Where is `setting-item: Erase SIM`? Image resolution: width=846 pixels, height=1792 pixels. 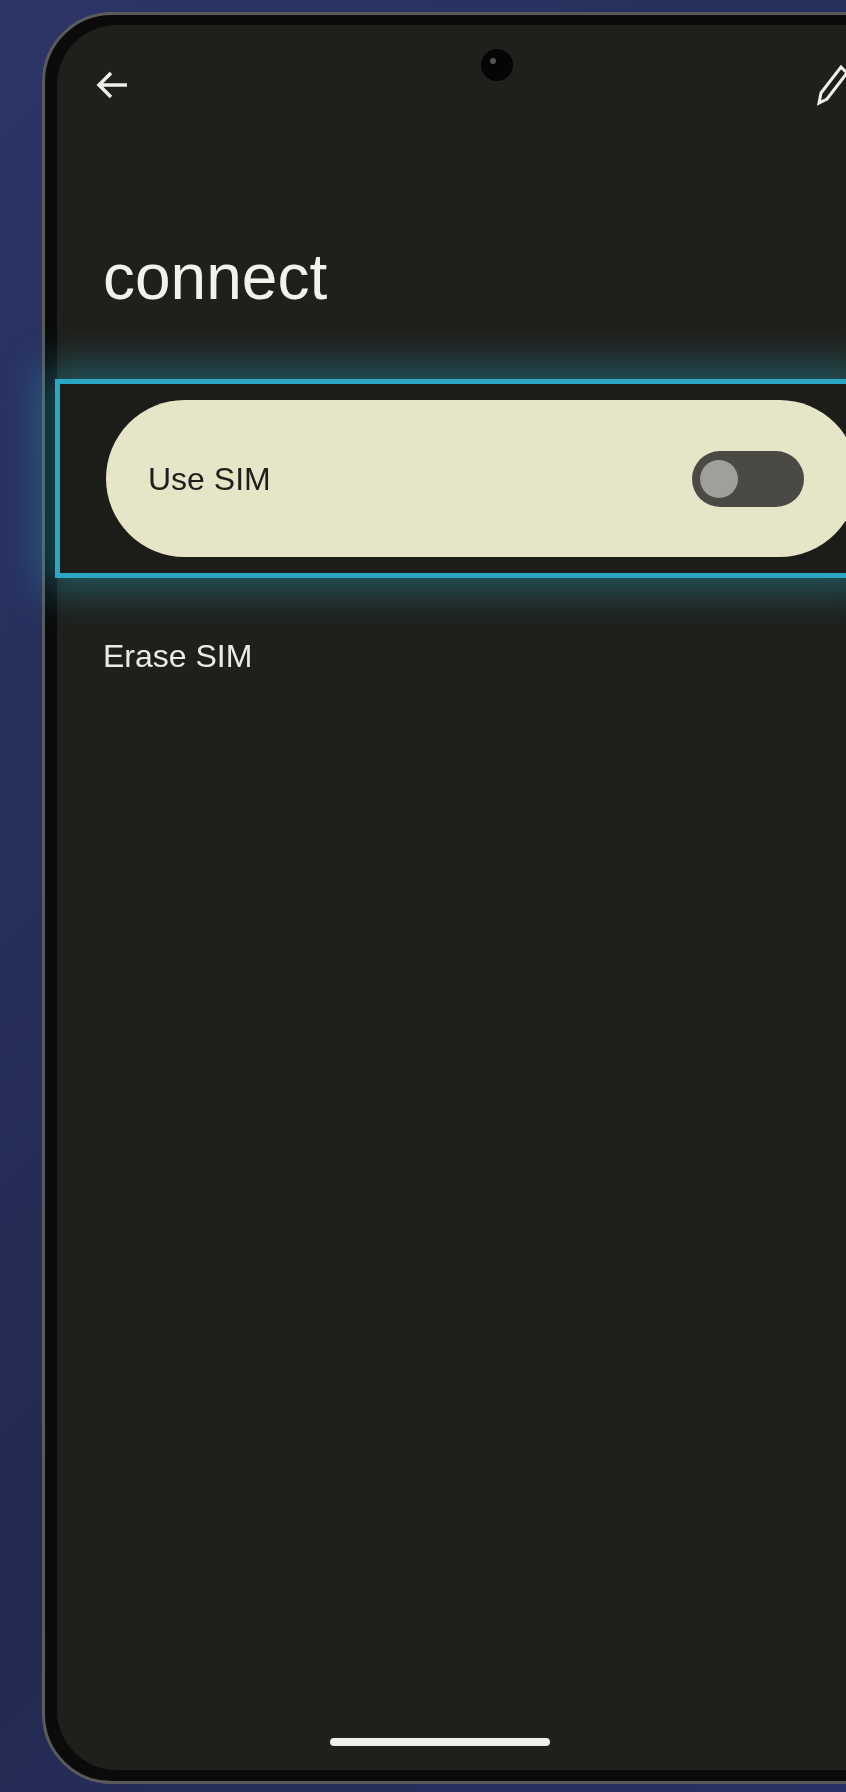 setting-item: Erase SIM is located at coordinates (178, 656).